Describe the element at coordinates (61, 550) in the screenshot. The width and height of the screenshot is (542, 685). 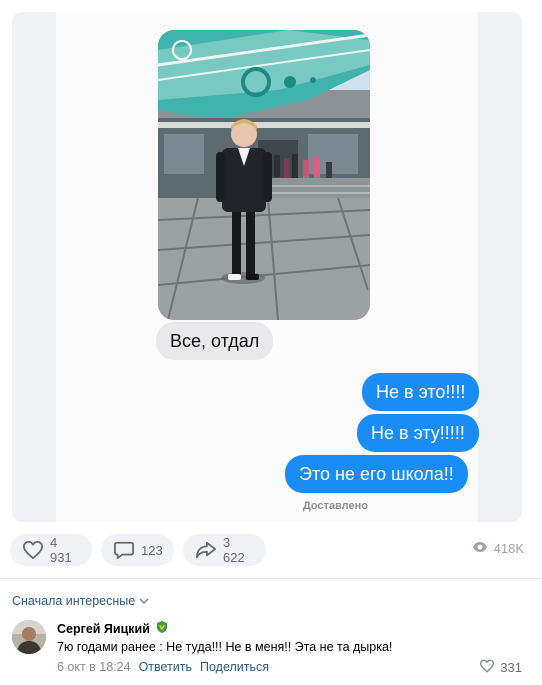
I see `like-count: 4 931` at that location.